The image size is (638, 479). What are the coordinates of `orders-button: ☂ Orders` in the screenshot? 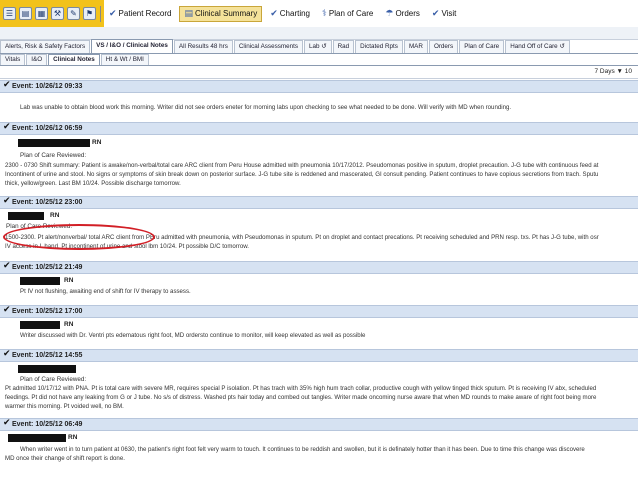 It's located at (402, 14).